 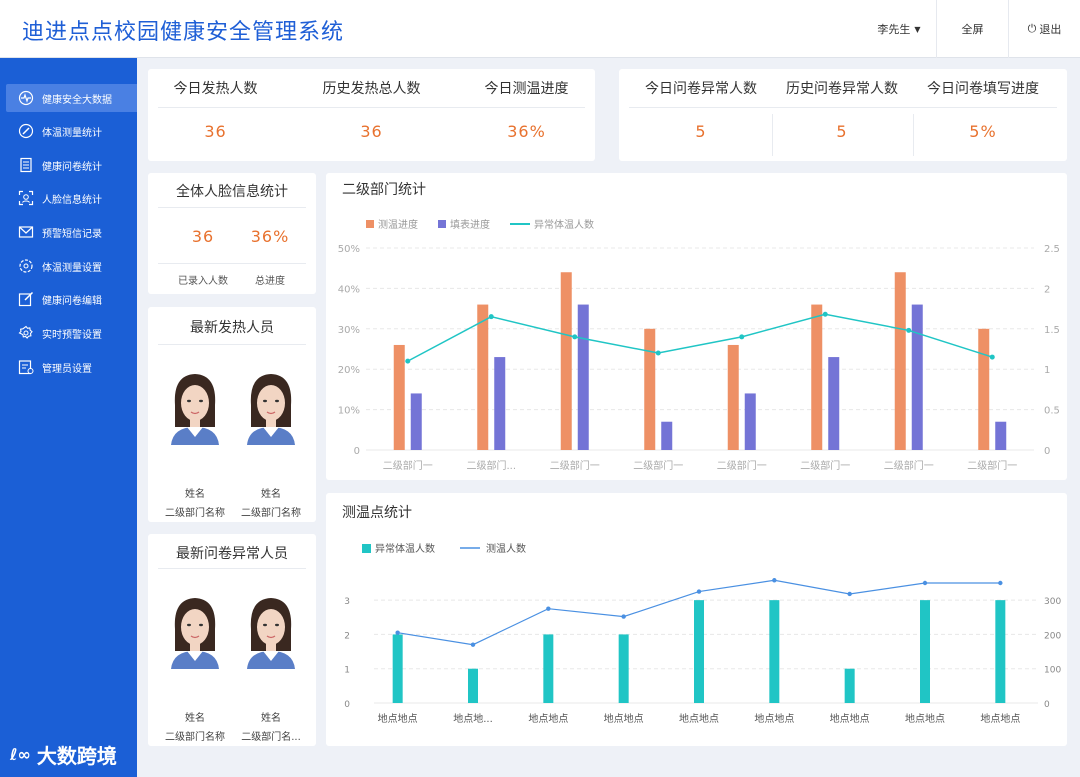 I want to click on sidebar-item-survey-edit: 健康问卷编辑, so click(x=68, y=299).